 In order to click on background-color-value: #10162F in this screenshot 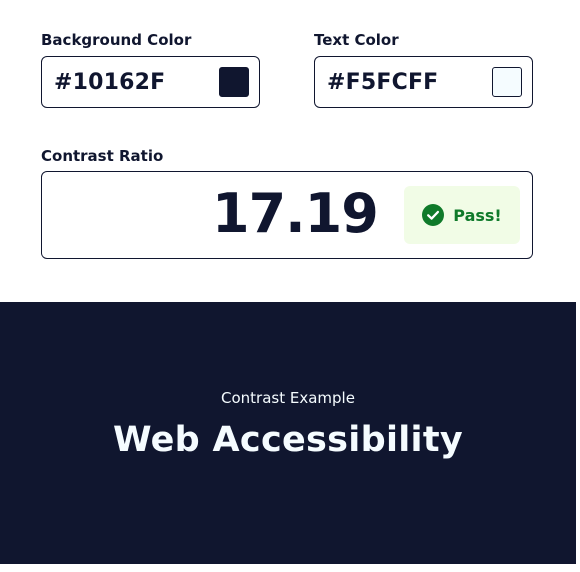, I will do `click(109, 82)`.